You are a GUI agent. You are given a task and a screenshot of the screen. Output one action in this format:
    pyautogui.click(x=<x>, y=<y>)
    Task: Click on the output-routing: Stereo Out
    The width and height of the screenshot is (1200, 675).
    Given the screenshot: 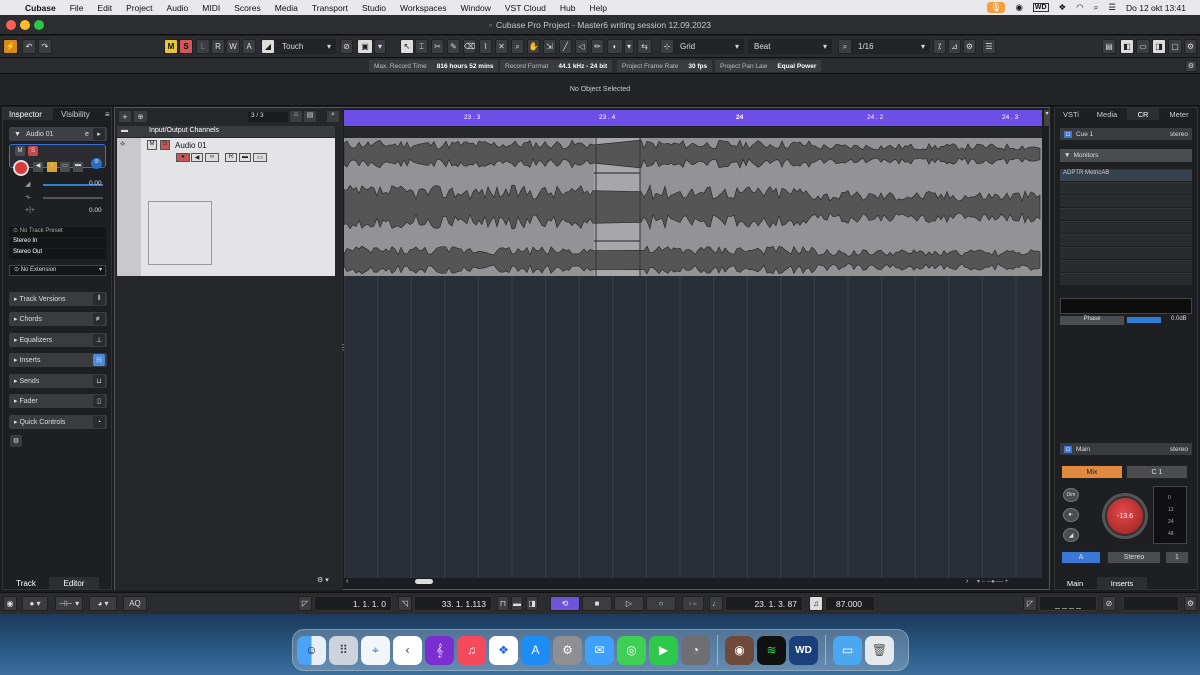 What is the action you would take?
    pyautogui.click(x=57, y=254)
    